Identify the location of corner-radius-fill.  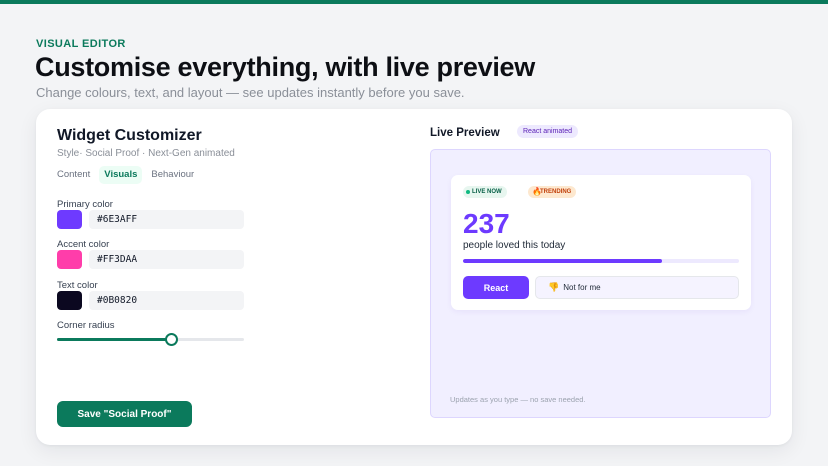
(114, 339).